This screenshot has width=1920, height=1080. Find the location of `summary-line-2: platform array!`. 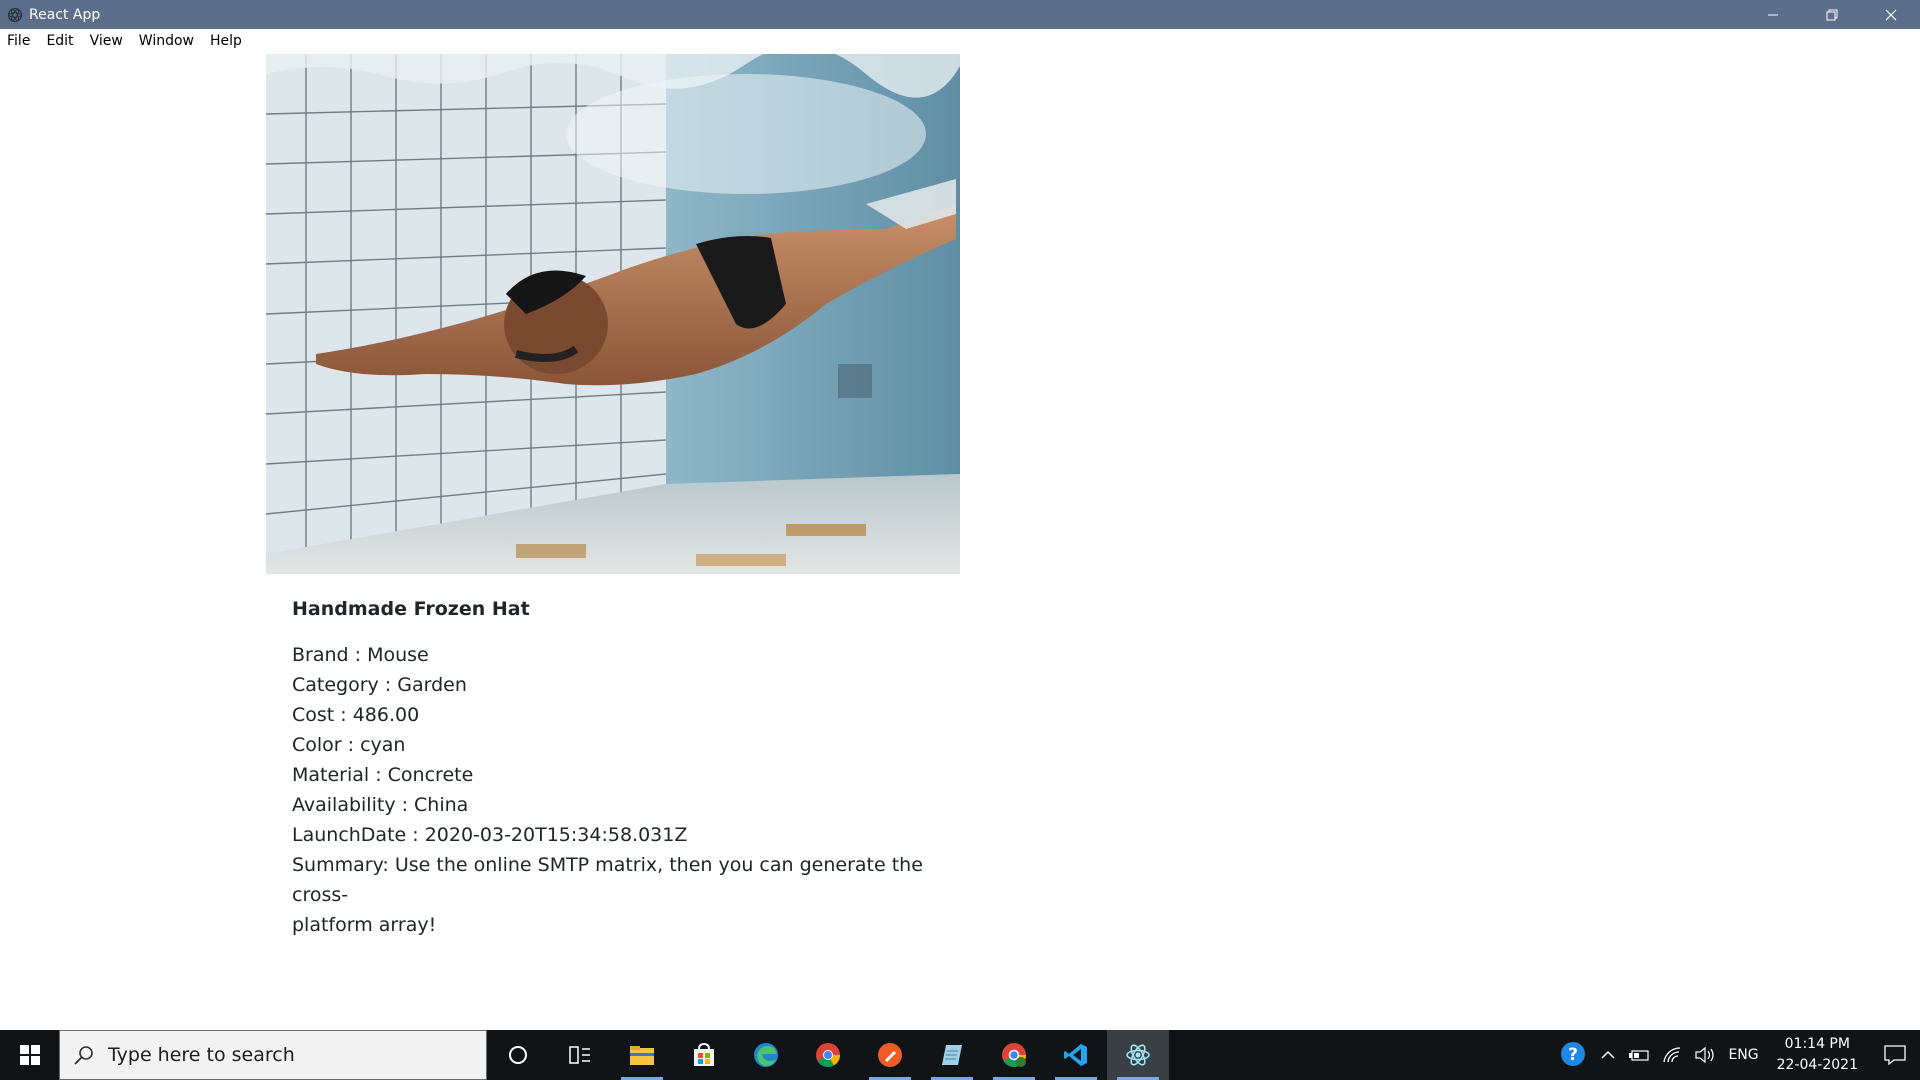

summary-line-2: platform array! is located at coordinates (364, 925).